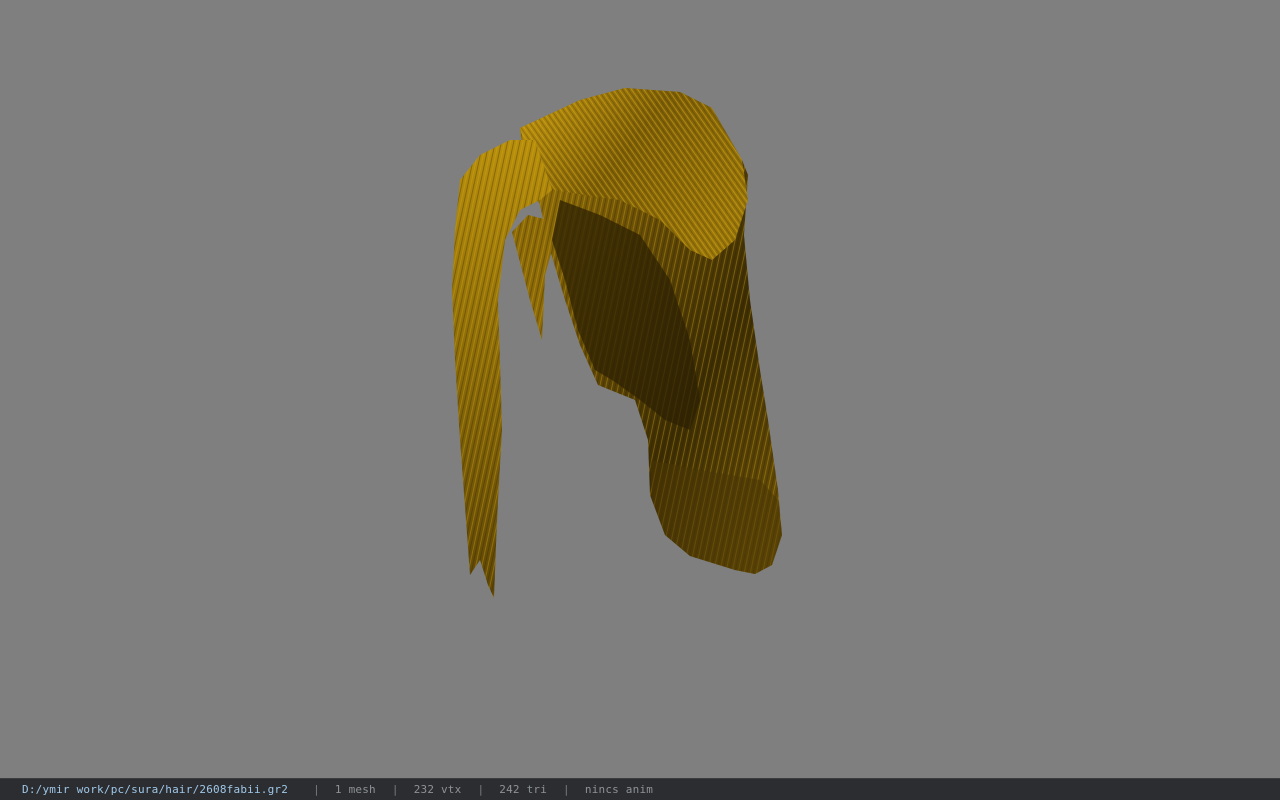 This screenshot has width=1280, height=800. Describe the element at coordinates (523, 789) in the screenshot. I see `triangle-count-label: 242 tri` at that location.